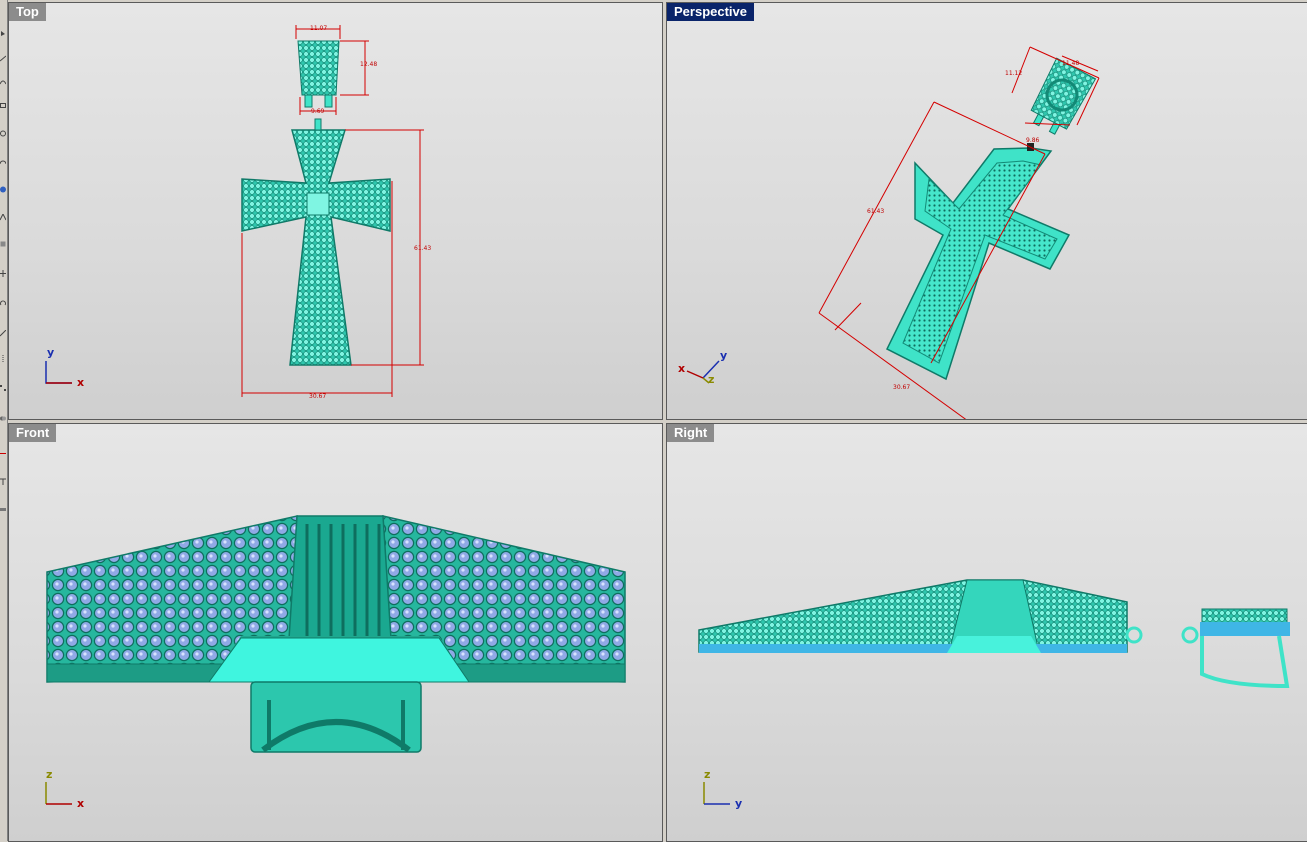 The width and height of the screenshot is (1307, 842). Describe the element at coordinates (3, 388) in the screenshot. I see `array-tool-icon` at that location.